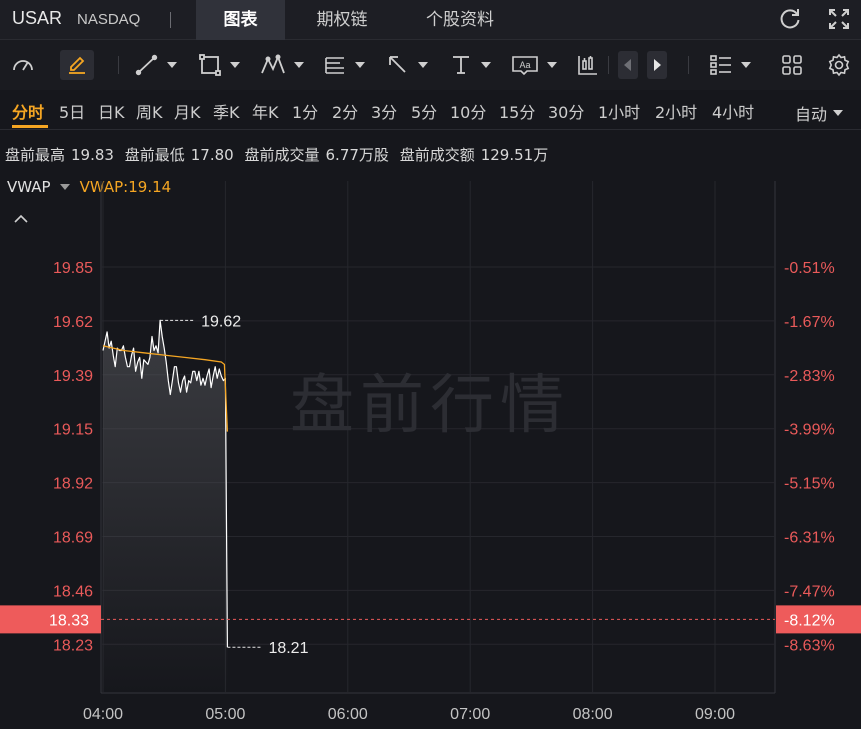 This screenshot has height=729, width=861. I want to click on tab-options-chain: 期权链, so click(342, 20).